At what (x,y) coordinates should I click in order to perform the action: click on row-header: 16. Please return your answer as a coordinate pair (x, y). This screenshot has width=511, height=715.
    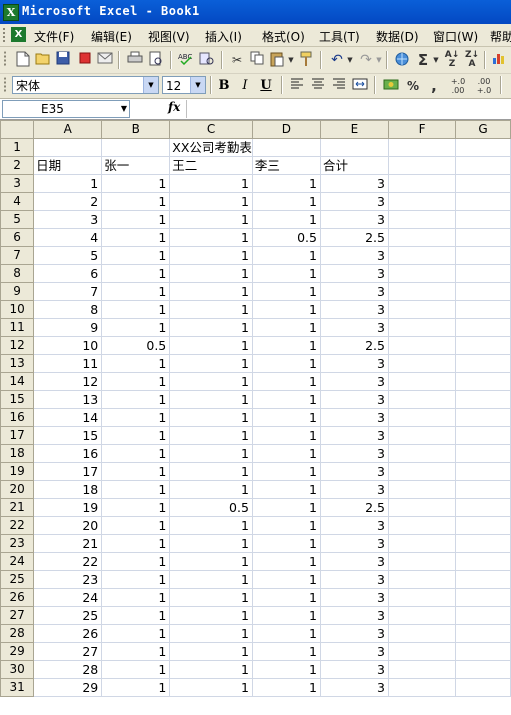
    Looking at the image, I should click on (17, 417).